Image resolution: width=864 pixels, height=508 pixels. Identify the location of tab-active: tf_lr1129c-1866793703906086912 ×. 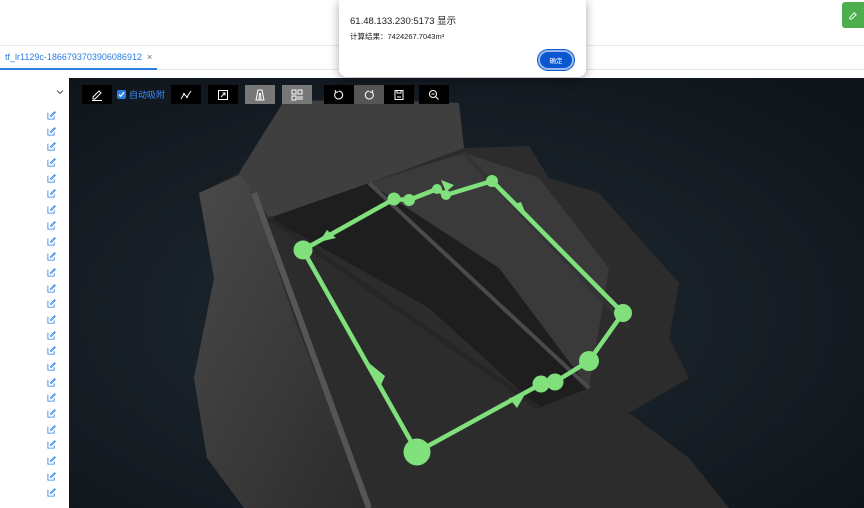
(79, 58).